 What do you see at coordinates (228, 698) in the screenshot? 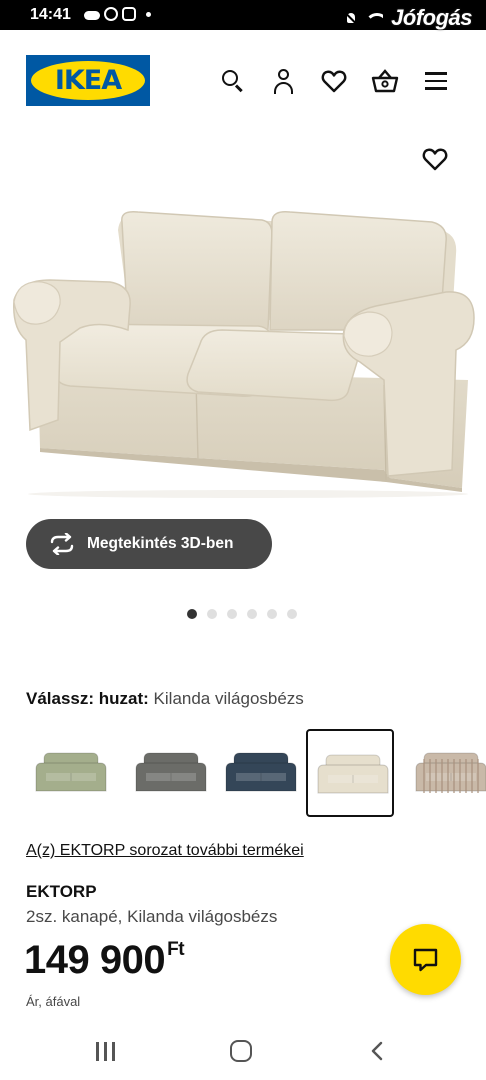
I see `variant-value: Kilanda világosbézs` at bounding box center [228, 698].